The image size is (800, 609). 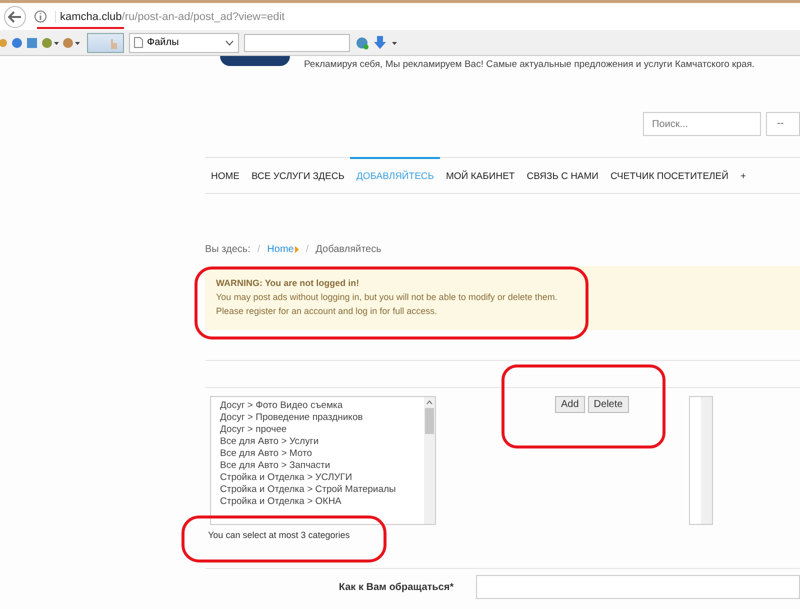 What do you see at coordinates (322, 490) in the screenshot?
I see `category-option: Стройка и Отделка > Строй Материалы` at bounding box center [322, 490].